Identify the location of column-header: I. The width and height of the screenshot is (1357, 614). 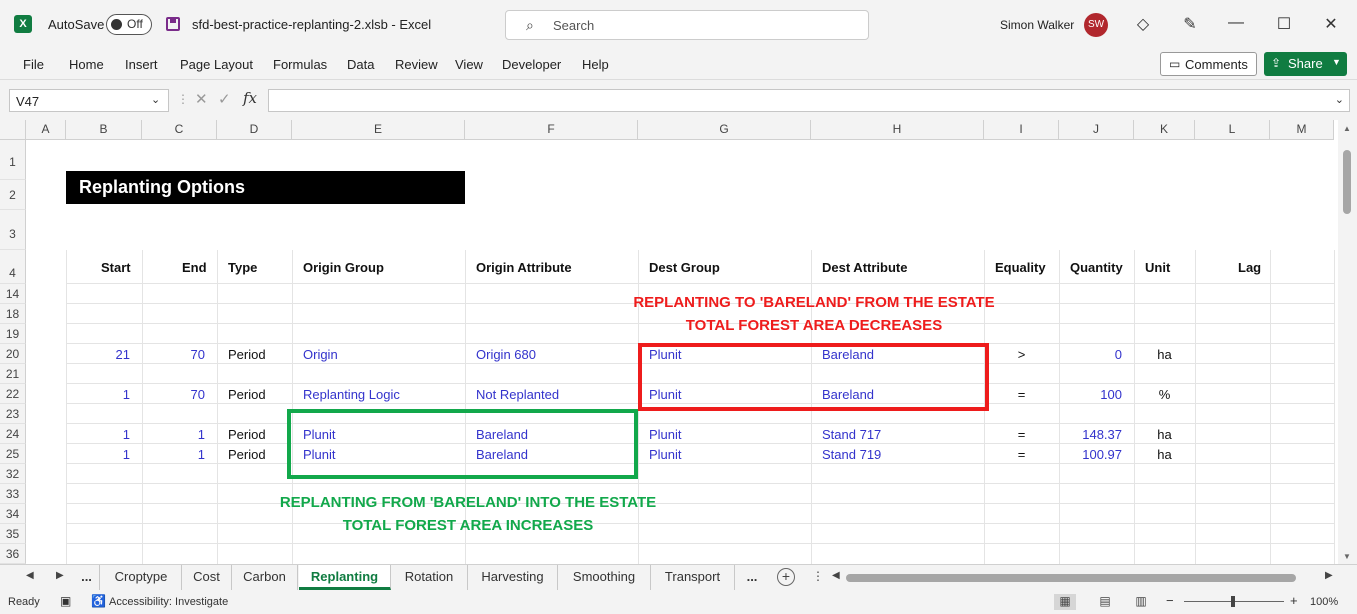
(1021, 130).